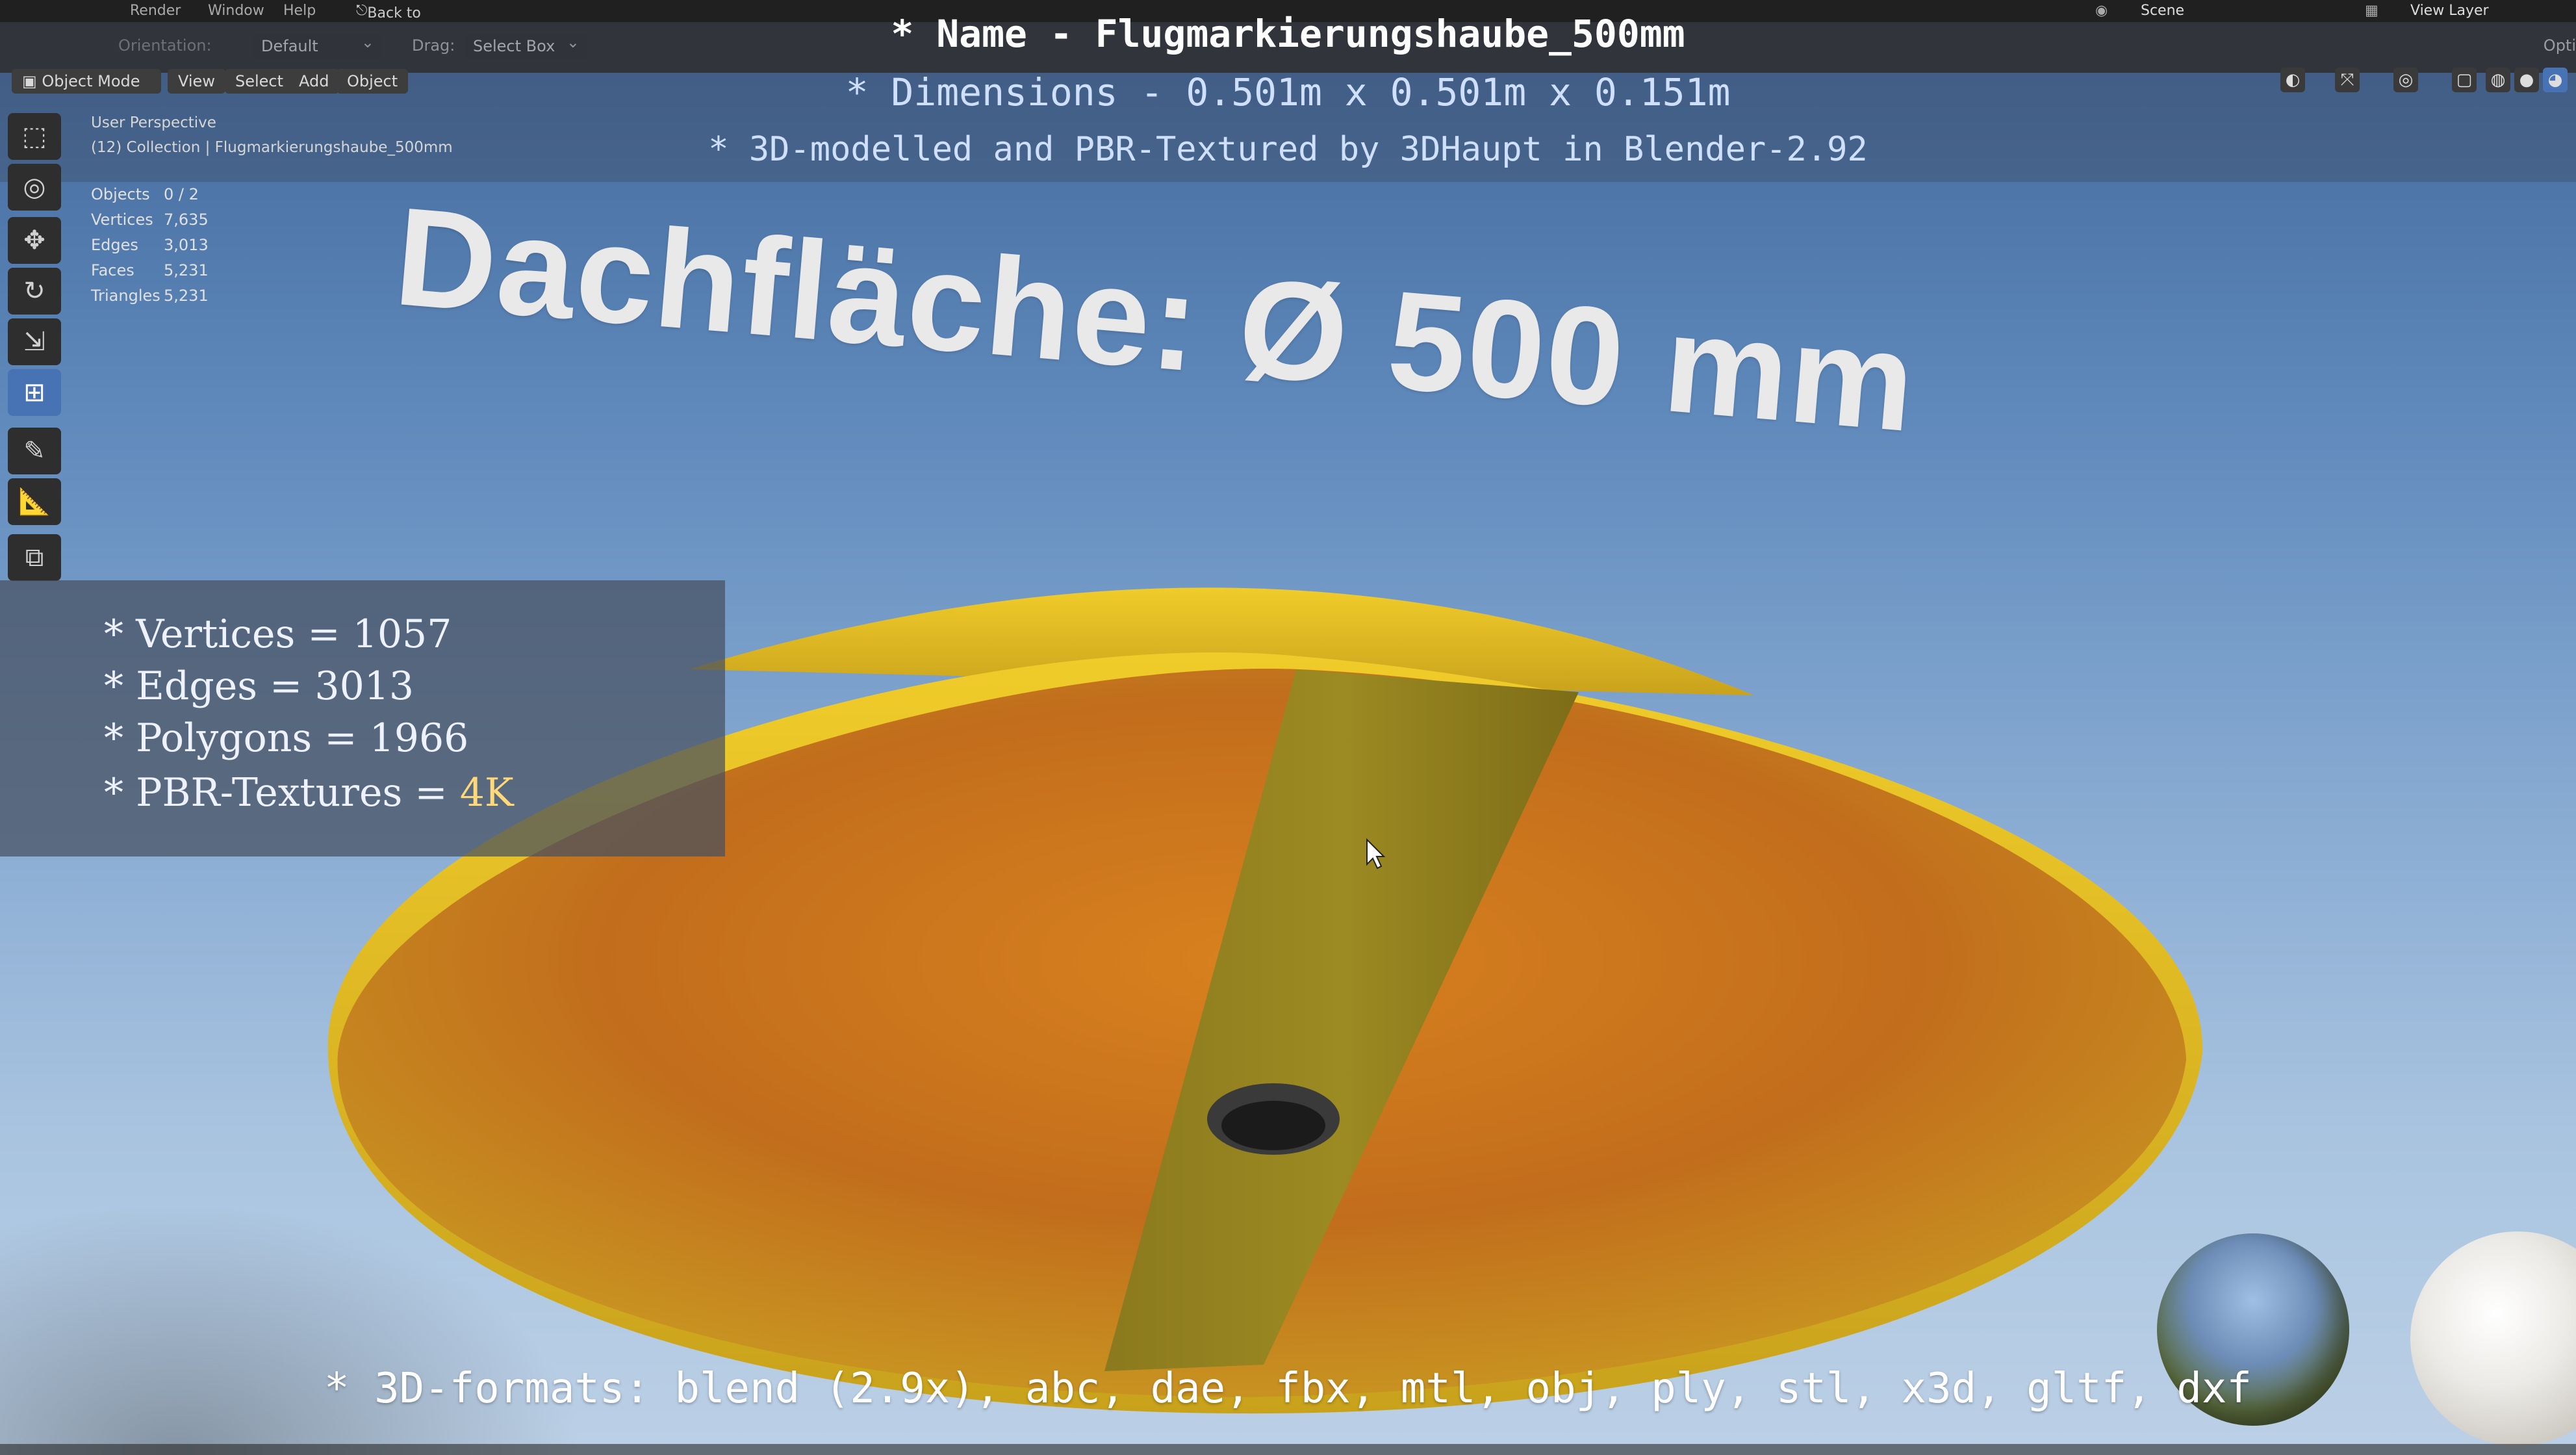  What do you see at coordinates (34, 451) in the screenshot?
I see `annotate-icon: ✎` at bounding box center [34, 451].